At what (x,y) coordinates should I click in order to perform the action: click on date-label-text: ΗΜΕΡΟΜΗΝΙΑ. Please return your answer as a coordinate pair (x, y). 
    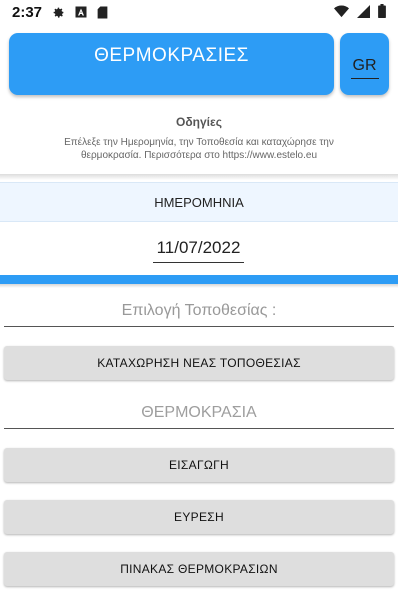
    Looking at the image, I should click on (199, 202).